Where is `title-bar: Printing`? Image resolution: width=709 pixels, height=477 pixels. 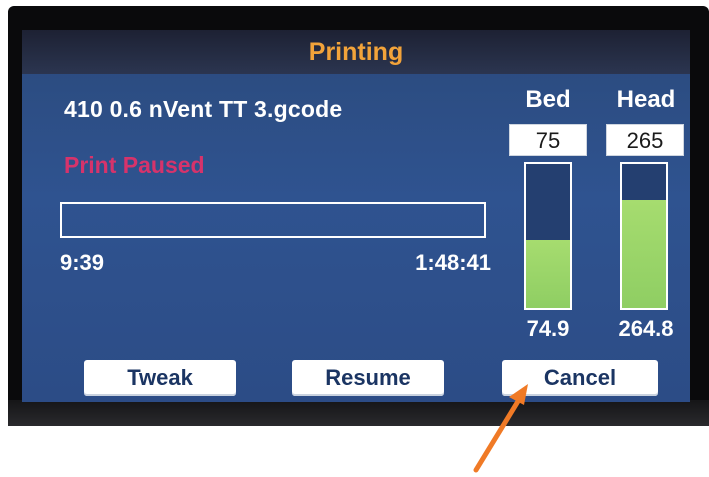
title-bar: Printing is located at coordinates (356, 52).